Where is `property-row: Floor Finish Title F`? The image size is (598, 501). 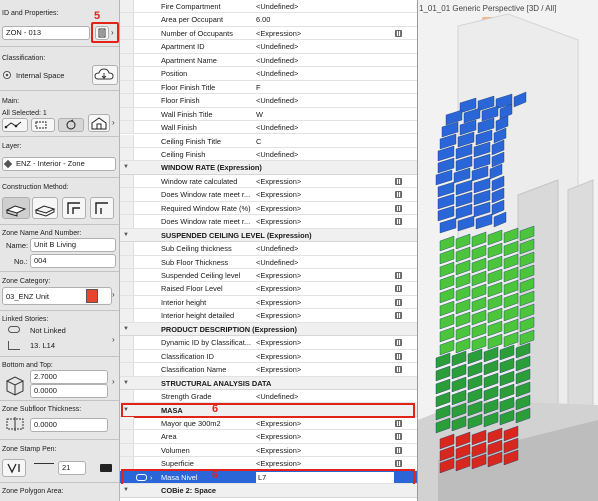
property-row: Floor Finish Title F is located at coordinates (268, 87).